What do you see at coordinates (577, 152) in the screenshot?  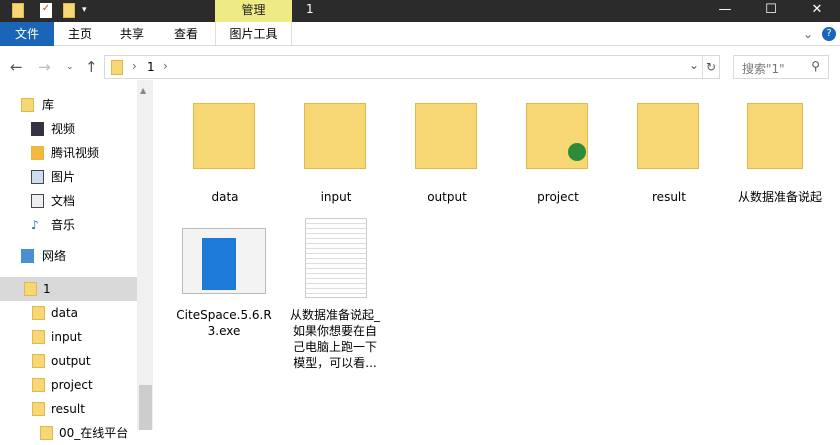 I see `globe-icon` at bounding box center [577, 152].